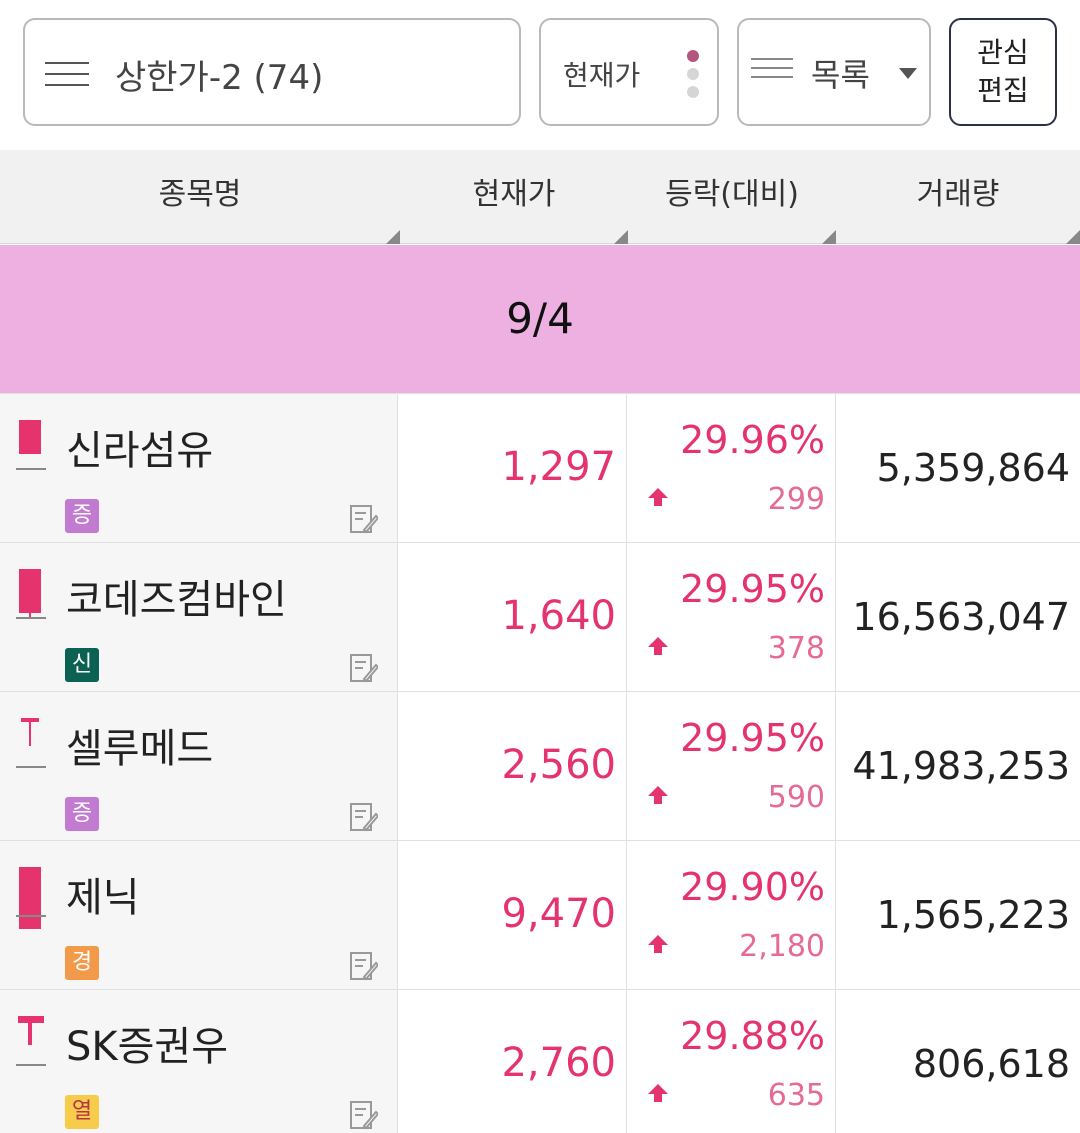  I want to click on column-header-name: 종목명, so click(200, 197).